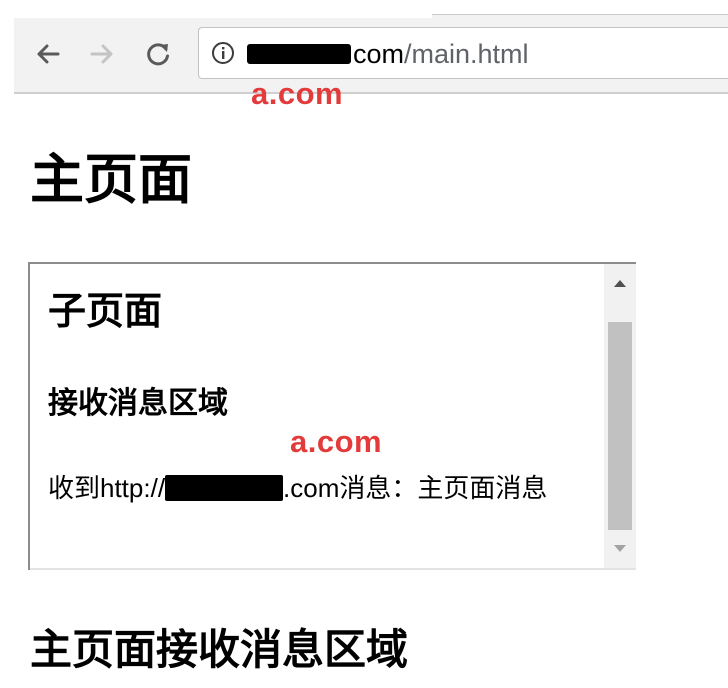 The height and width of the screenshot is (688, 728). I want to click on forward-arrow-icon, so click(101, 54).